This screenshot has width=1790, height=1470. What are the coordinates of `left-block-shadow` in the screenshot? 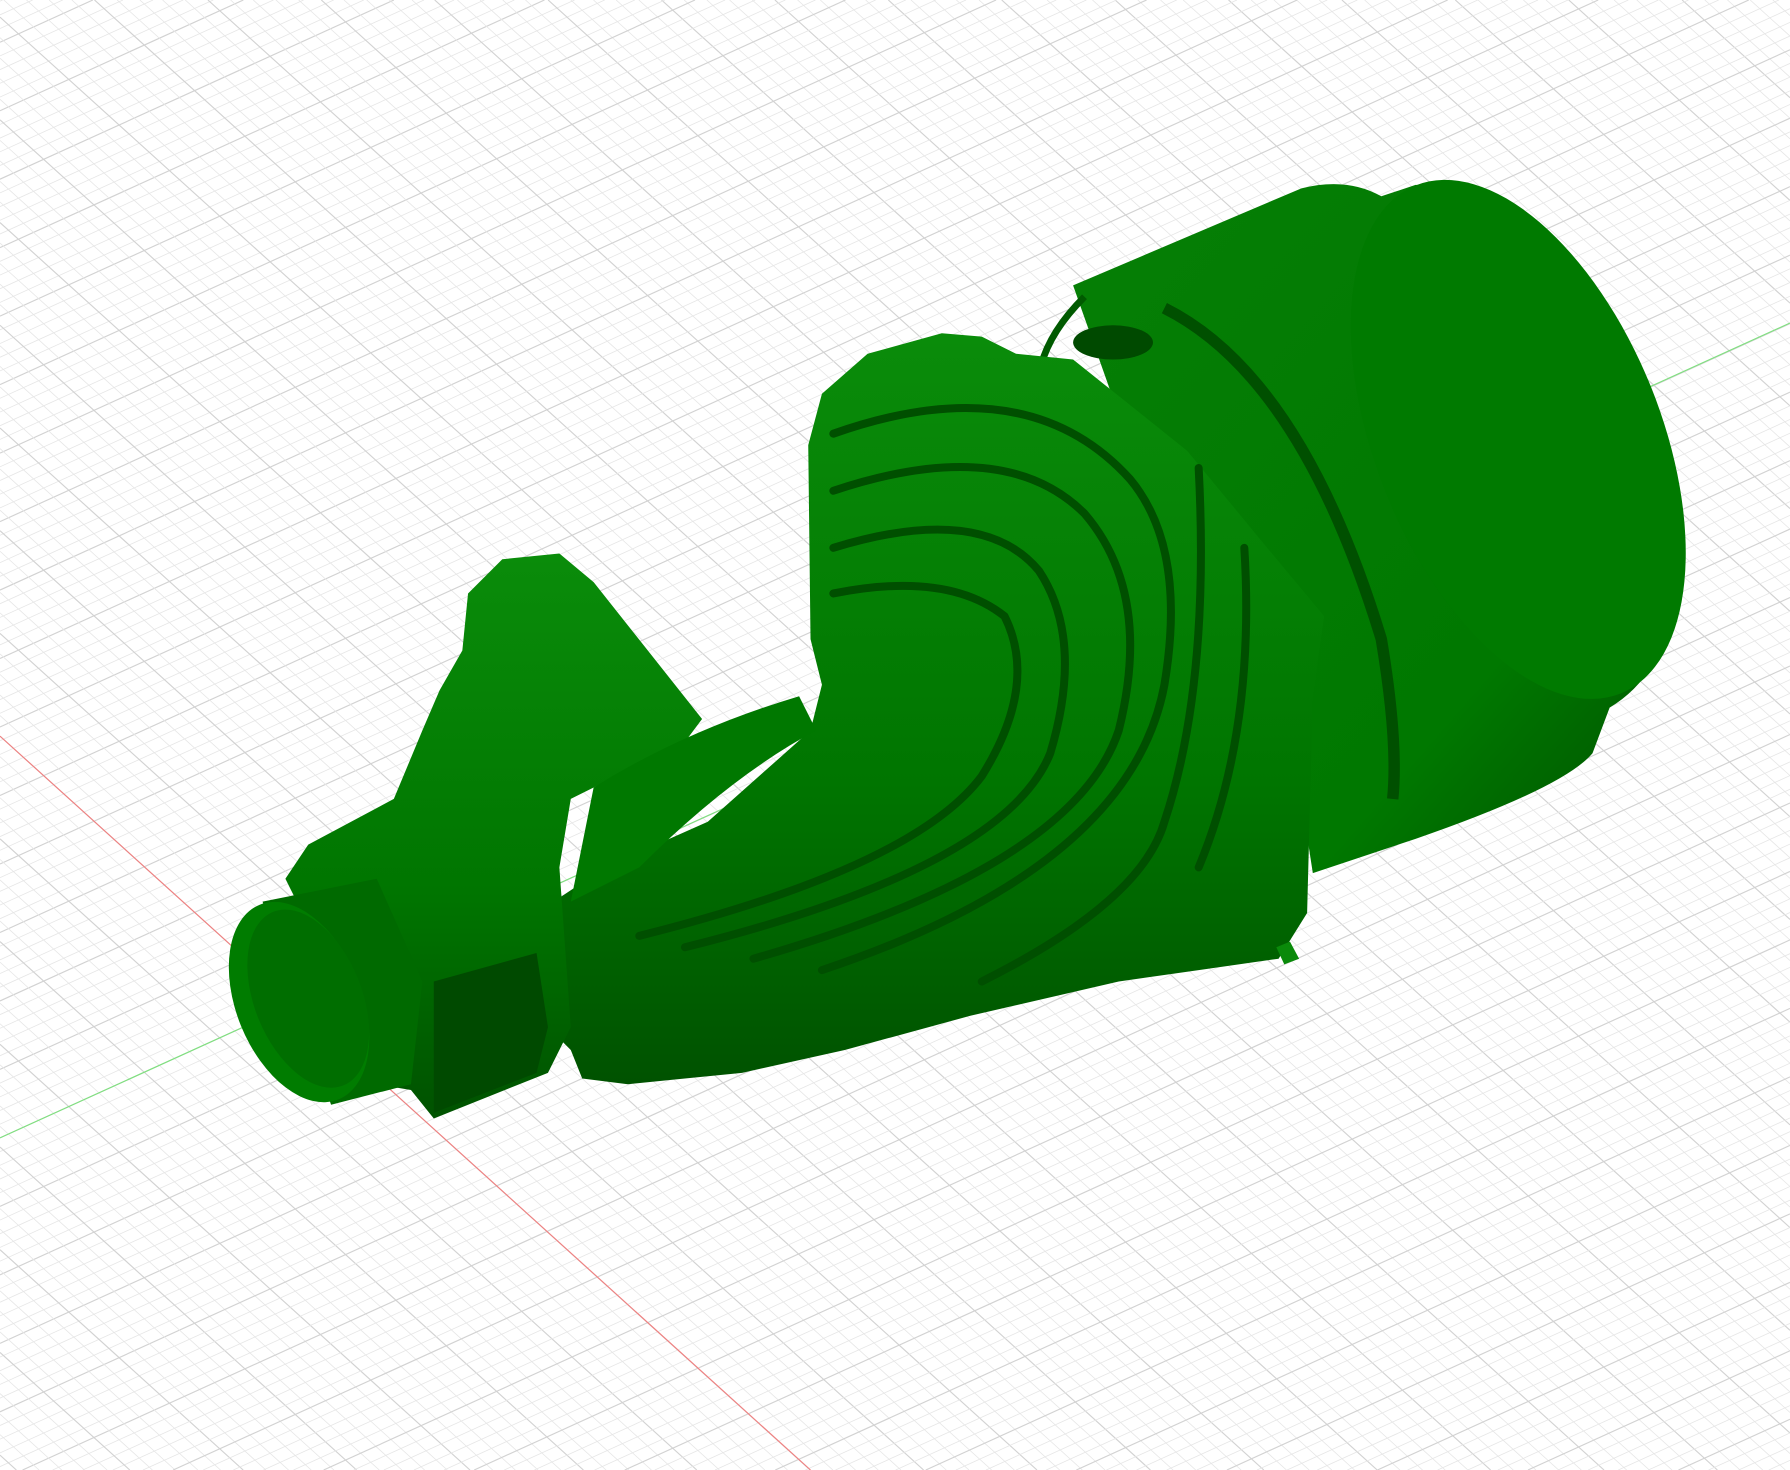 It's located at (490, 1032).